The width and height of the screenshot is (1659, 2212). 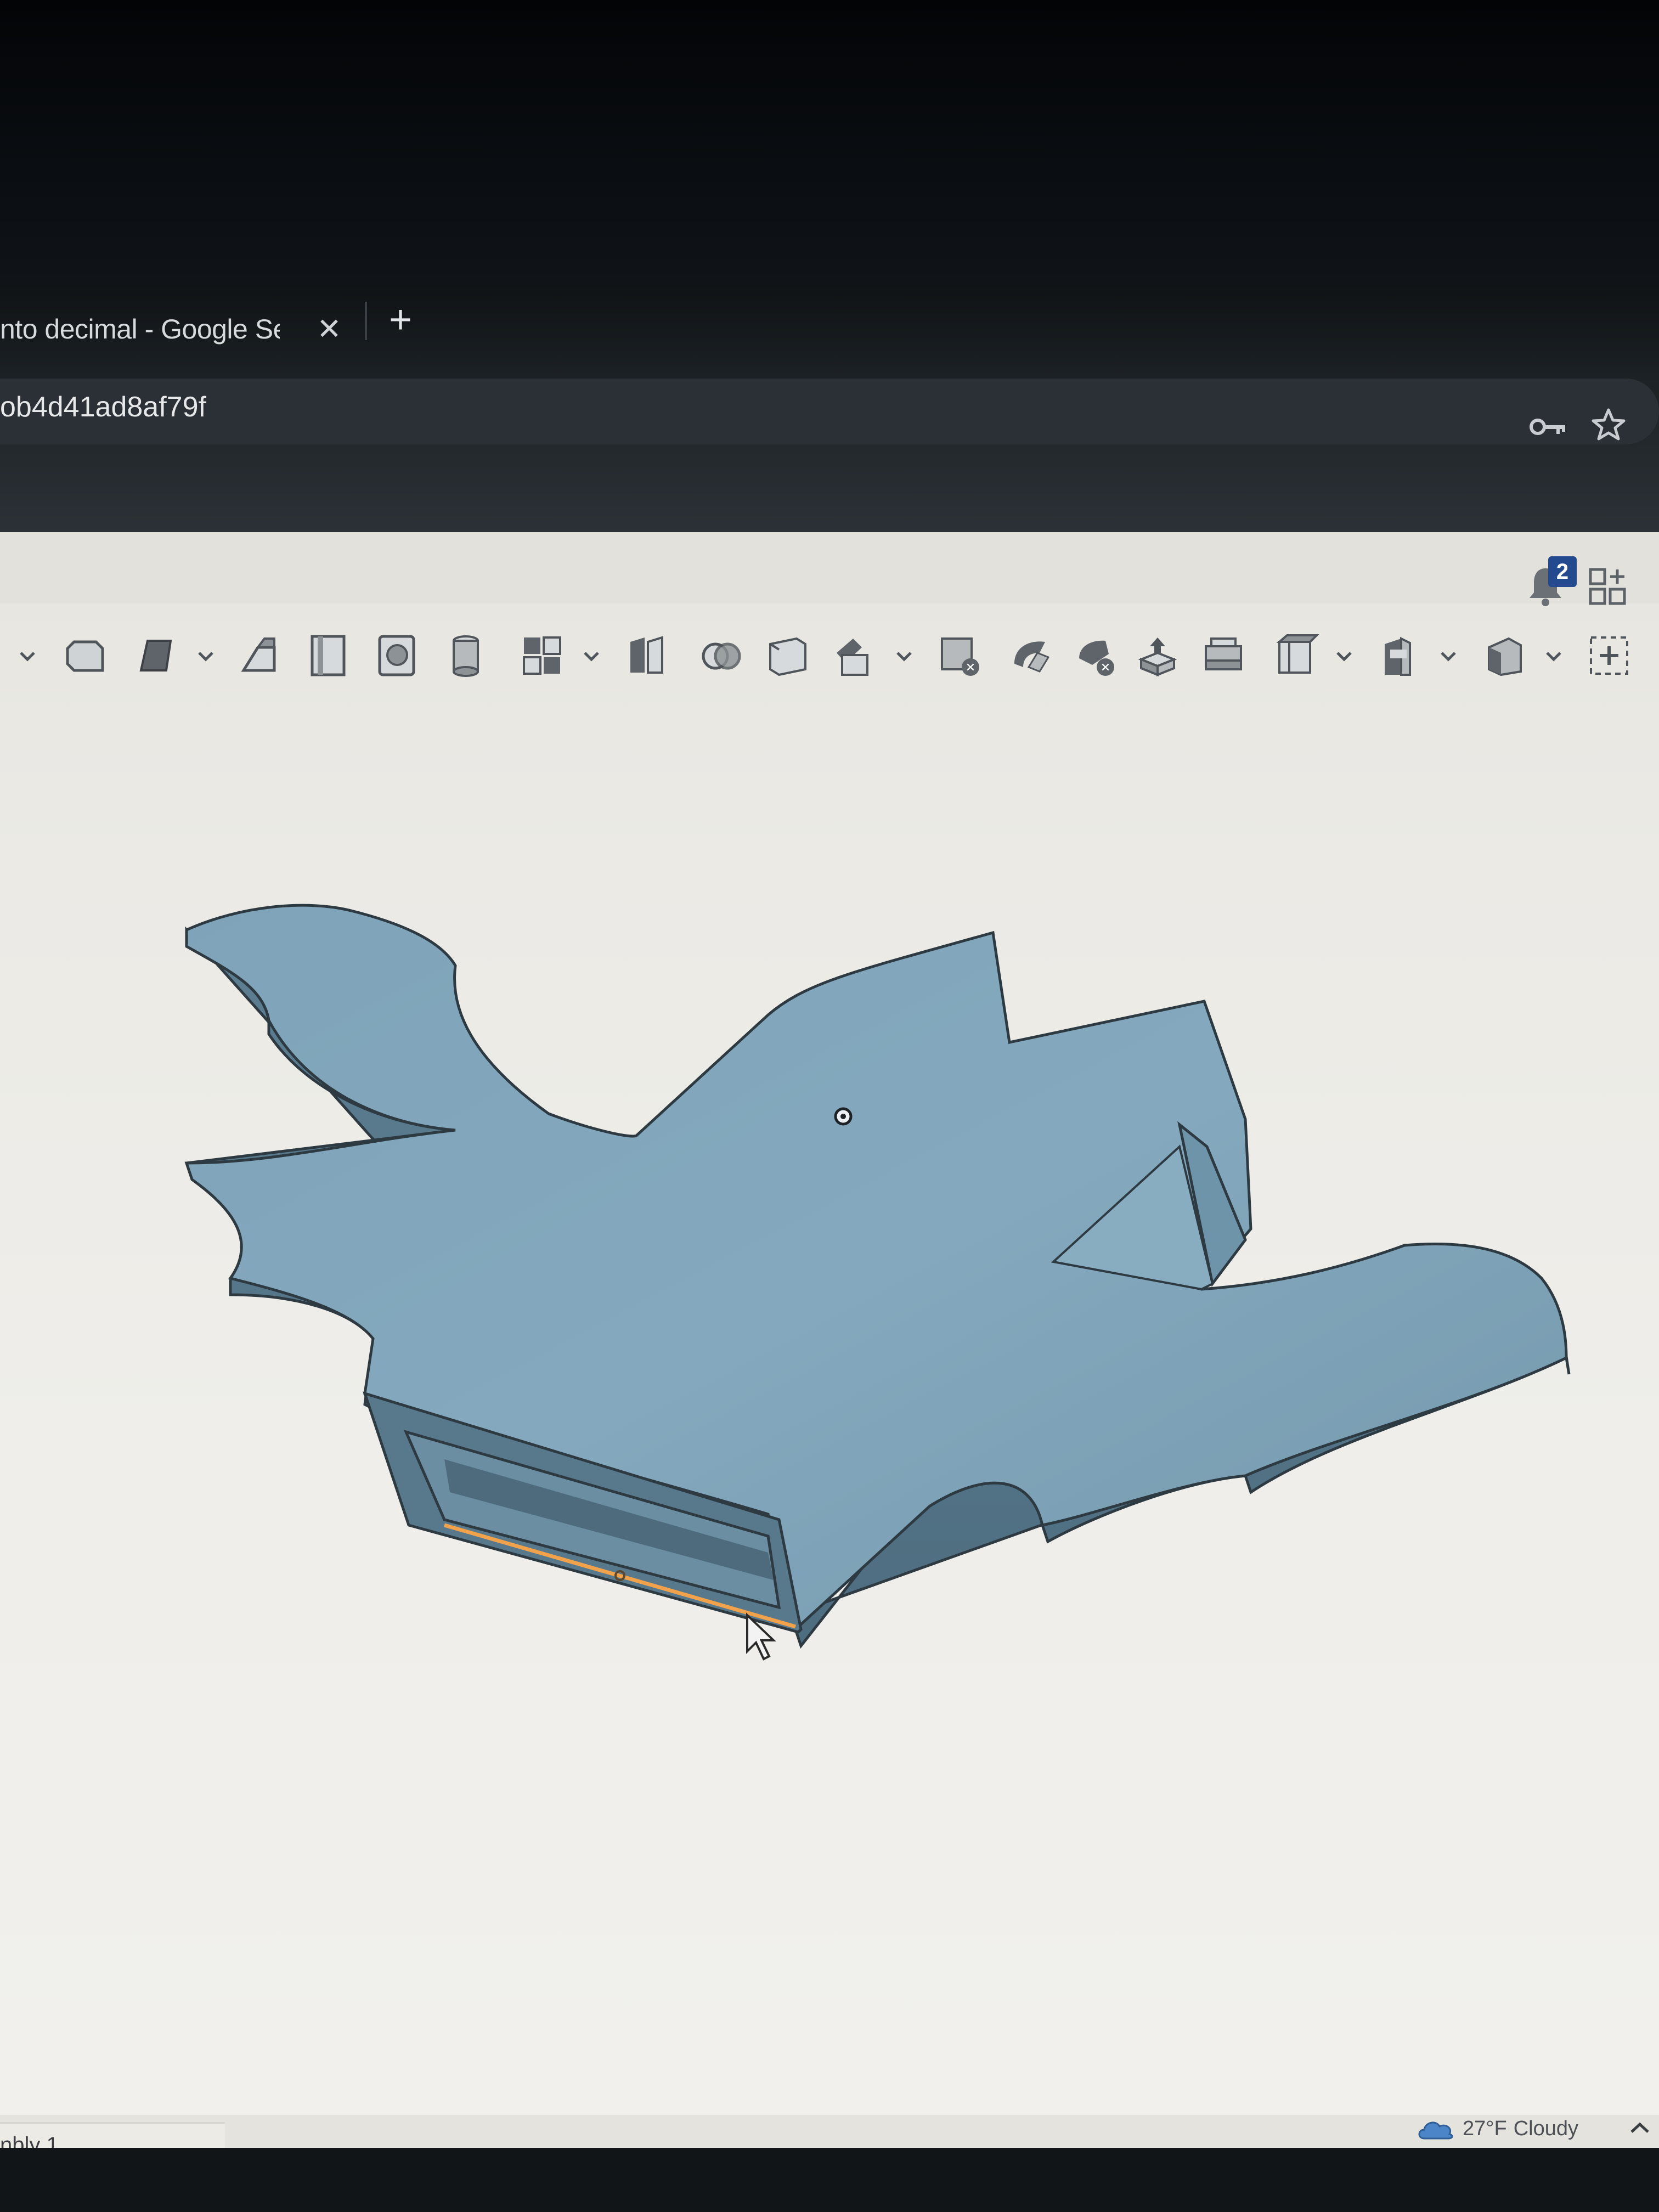 What do you see at coordinates (1344, 656) in the screenshot?
I see `modify-fillet-chevron-icon` at bounding box center [1344, 656].